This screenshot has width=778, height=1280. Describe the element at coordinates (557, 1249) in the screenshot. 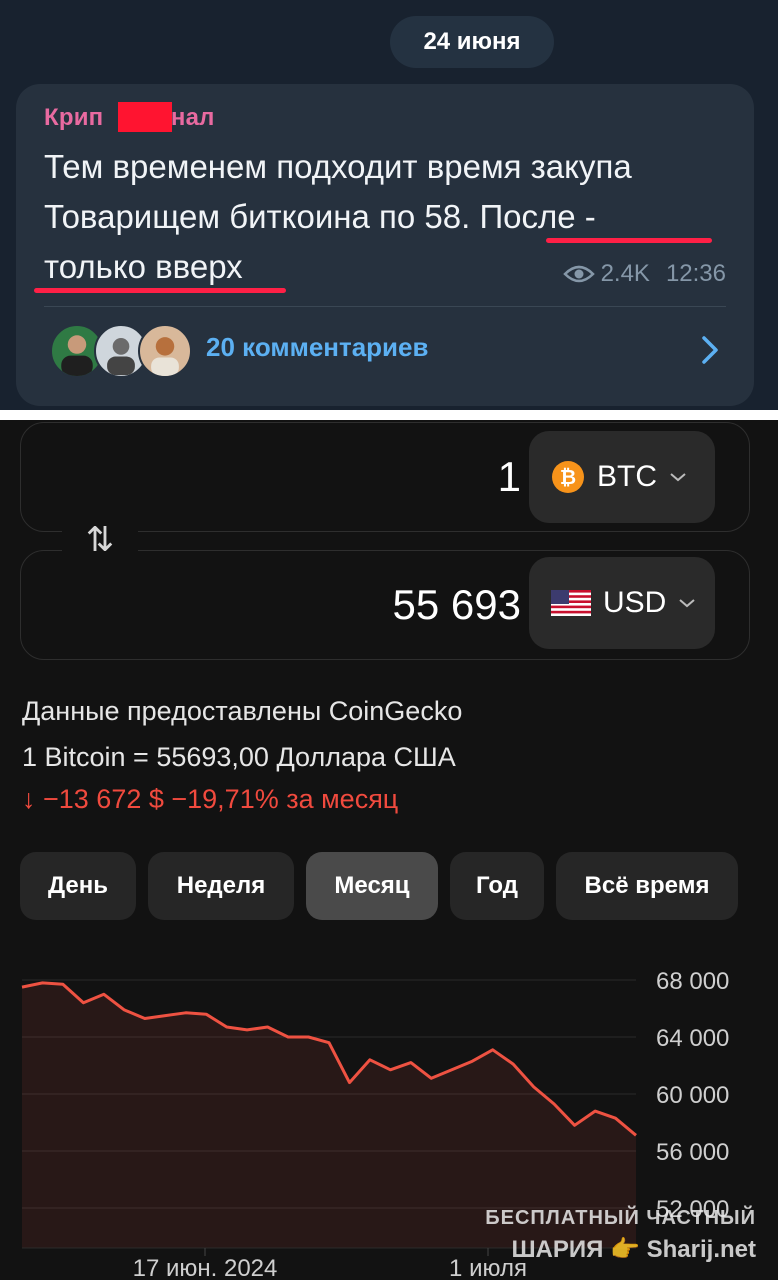

I see `watermark-line2-left: ШАРИЯ` at that location.